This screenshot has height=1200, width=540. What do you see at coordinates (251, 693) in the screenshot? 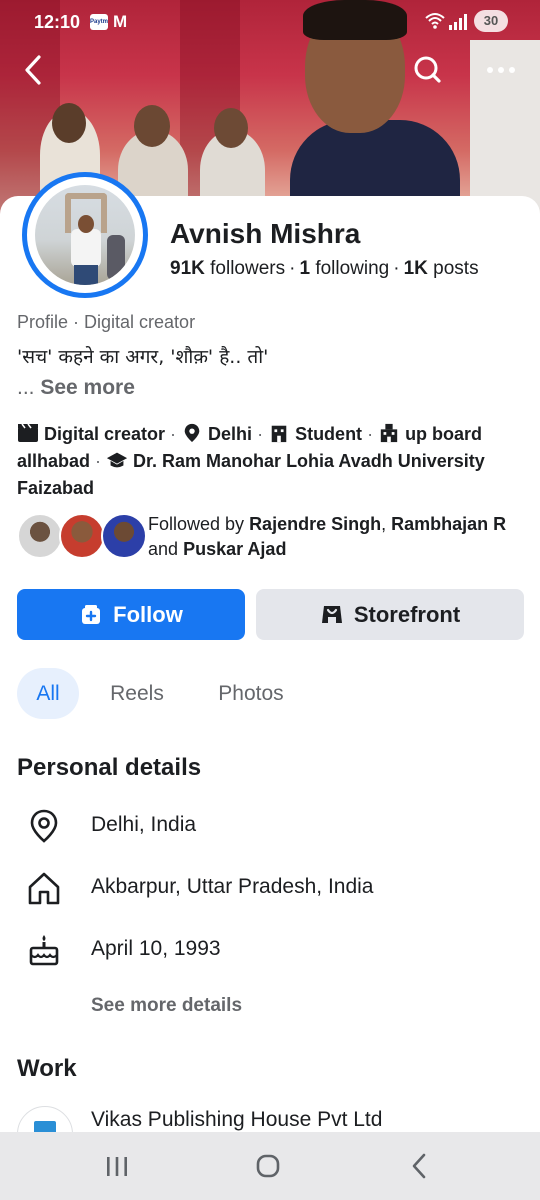
I see `tab-photos: Photos` at bounding box center [251, 693].